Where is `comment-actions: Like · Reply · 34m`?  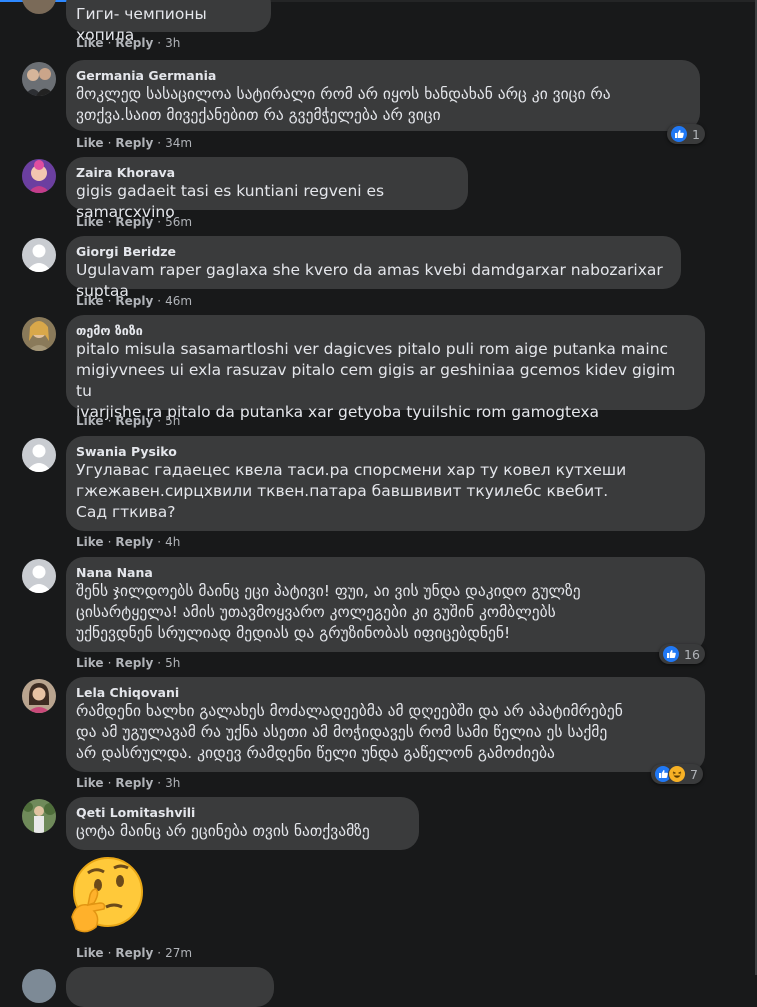
comment-actions: Like · Reply · 34m is located at coordinates (134, 143).